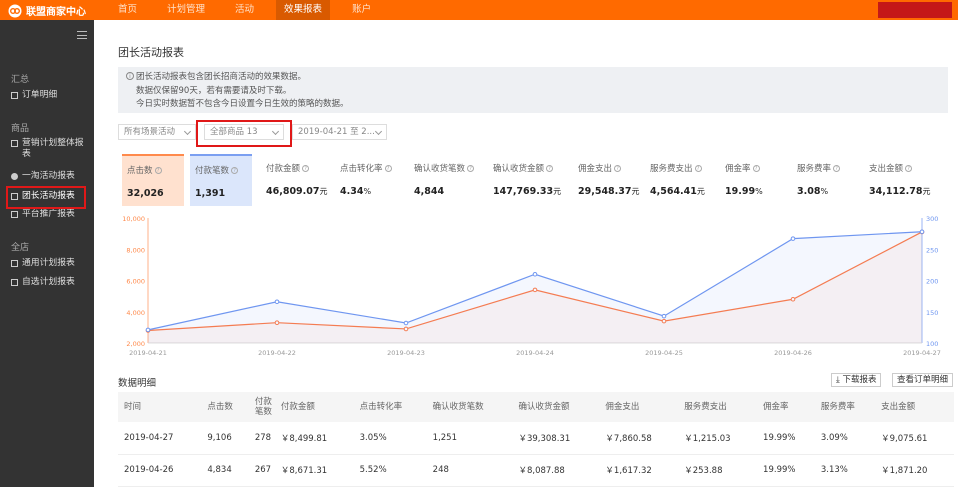  What do you see at coordinates (153, 180) in the screenshot?
I see `metric-card: 点击数? 32,026` at bounding box center [153, 180].